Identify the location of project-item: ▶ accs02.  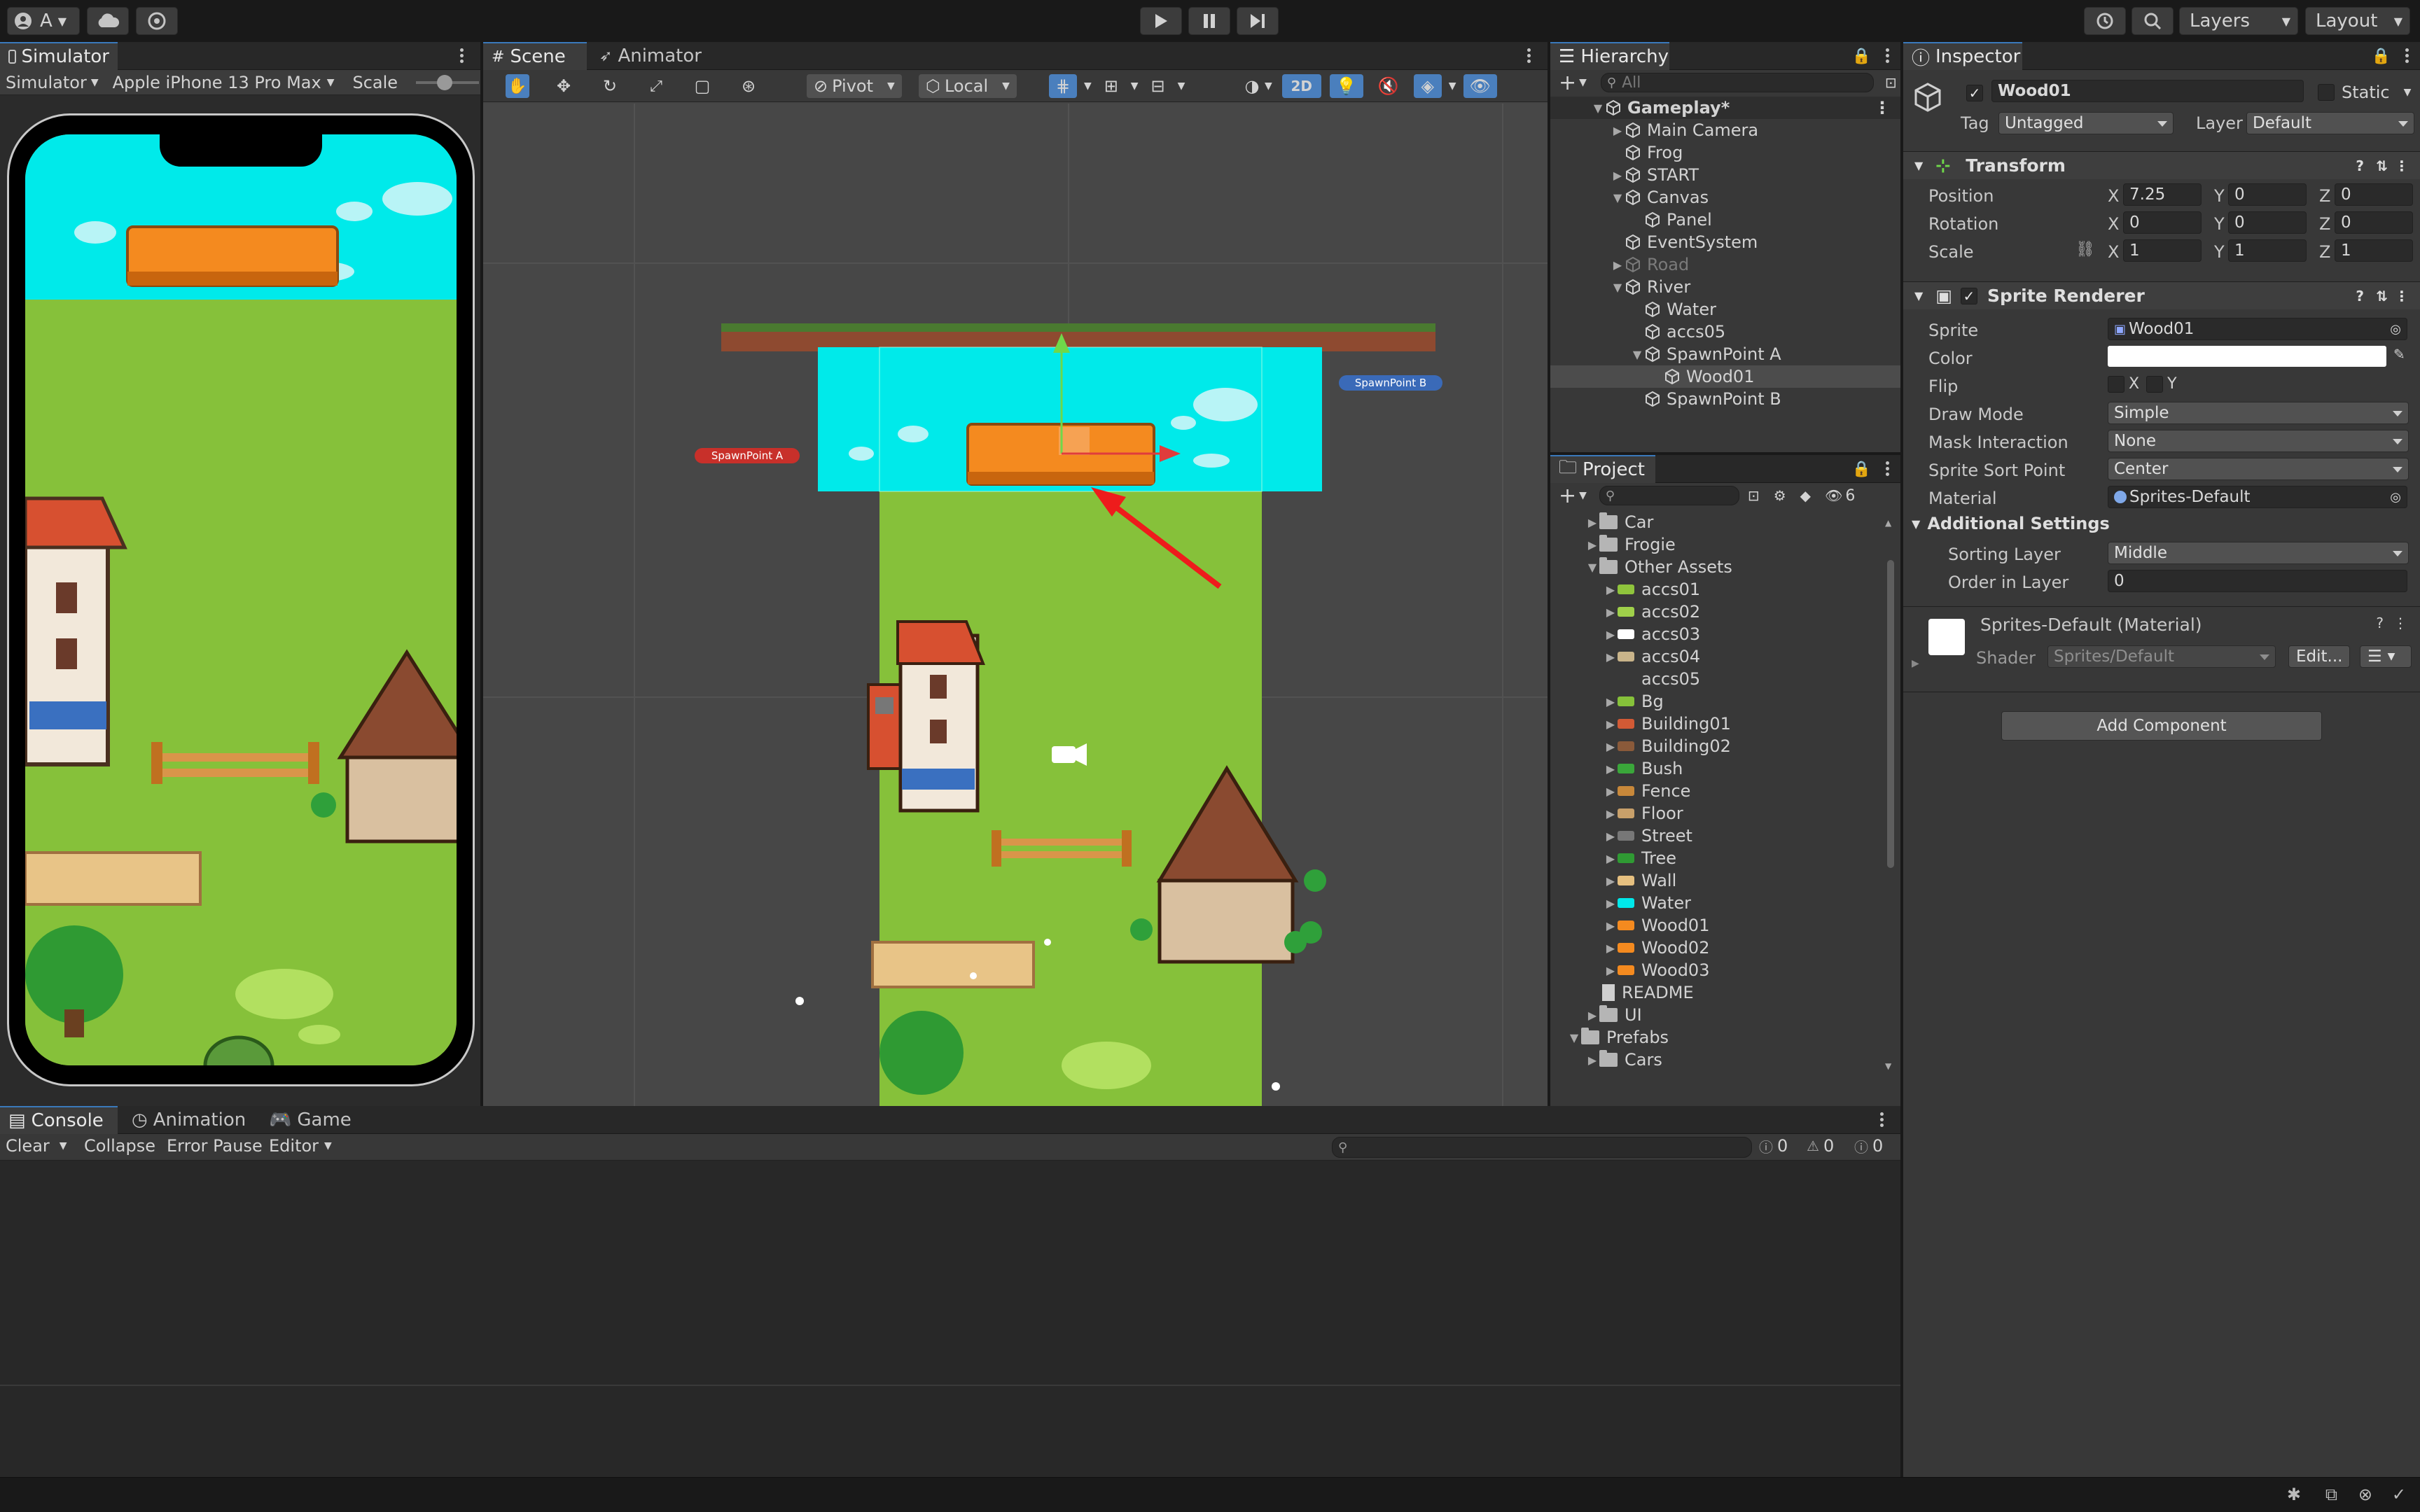
(1717, 612).